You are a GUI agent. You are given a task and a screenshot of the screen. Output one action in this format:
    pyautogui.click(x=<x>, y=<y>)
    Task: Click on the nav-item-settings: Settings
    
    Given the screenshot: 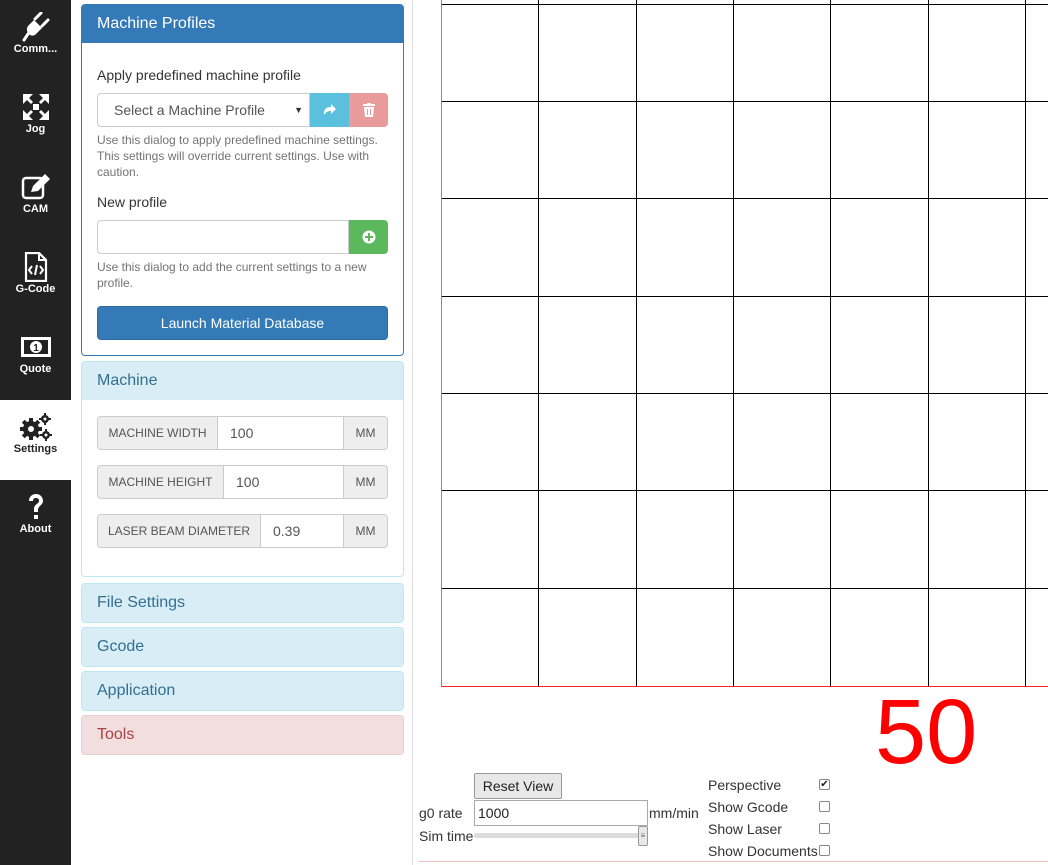 What is the action you would take?
    pyautogui.click(x=35, y=440)
    